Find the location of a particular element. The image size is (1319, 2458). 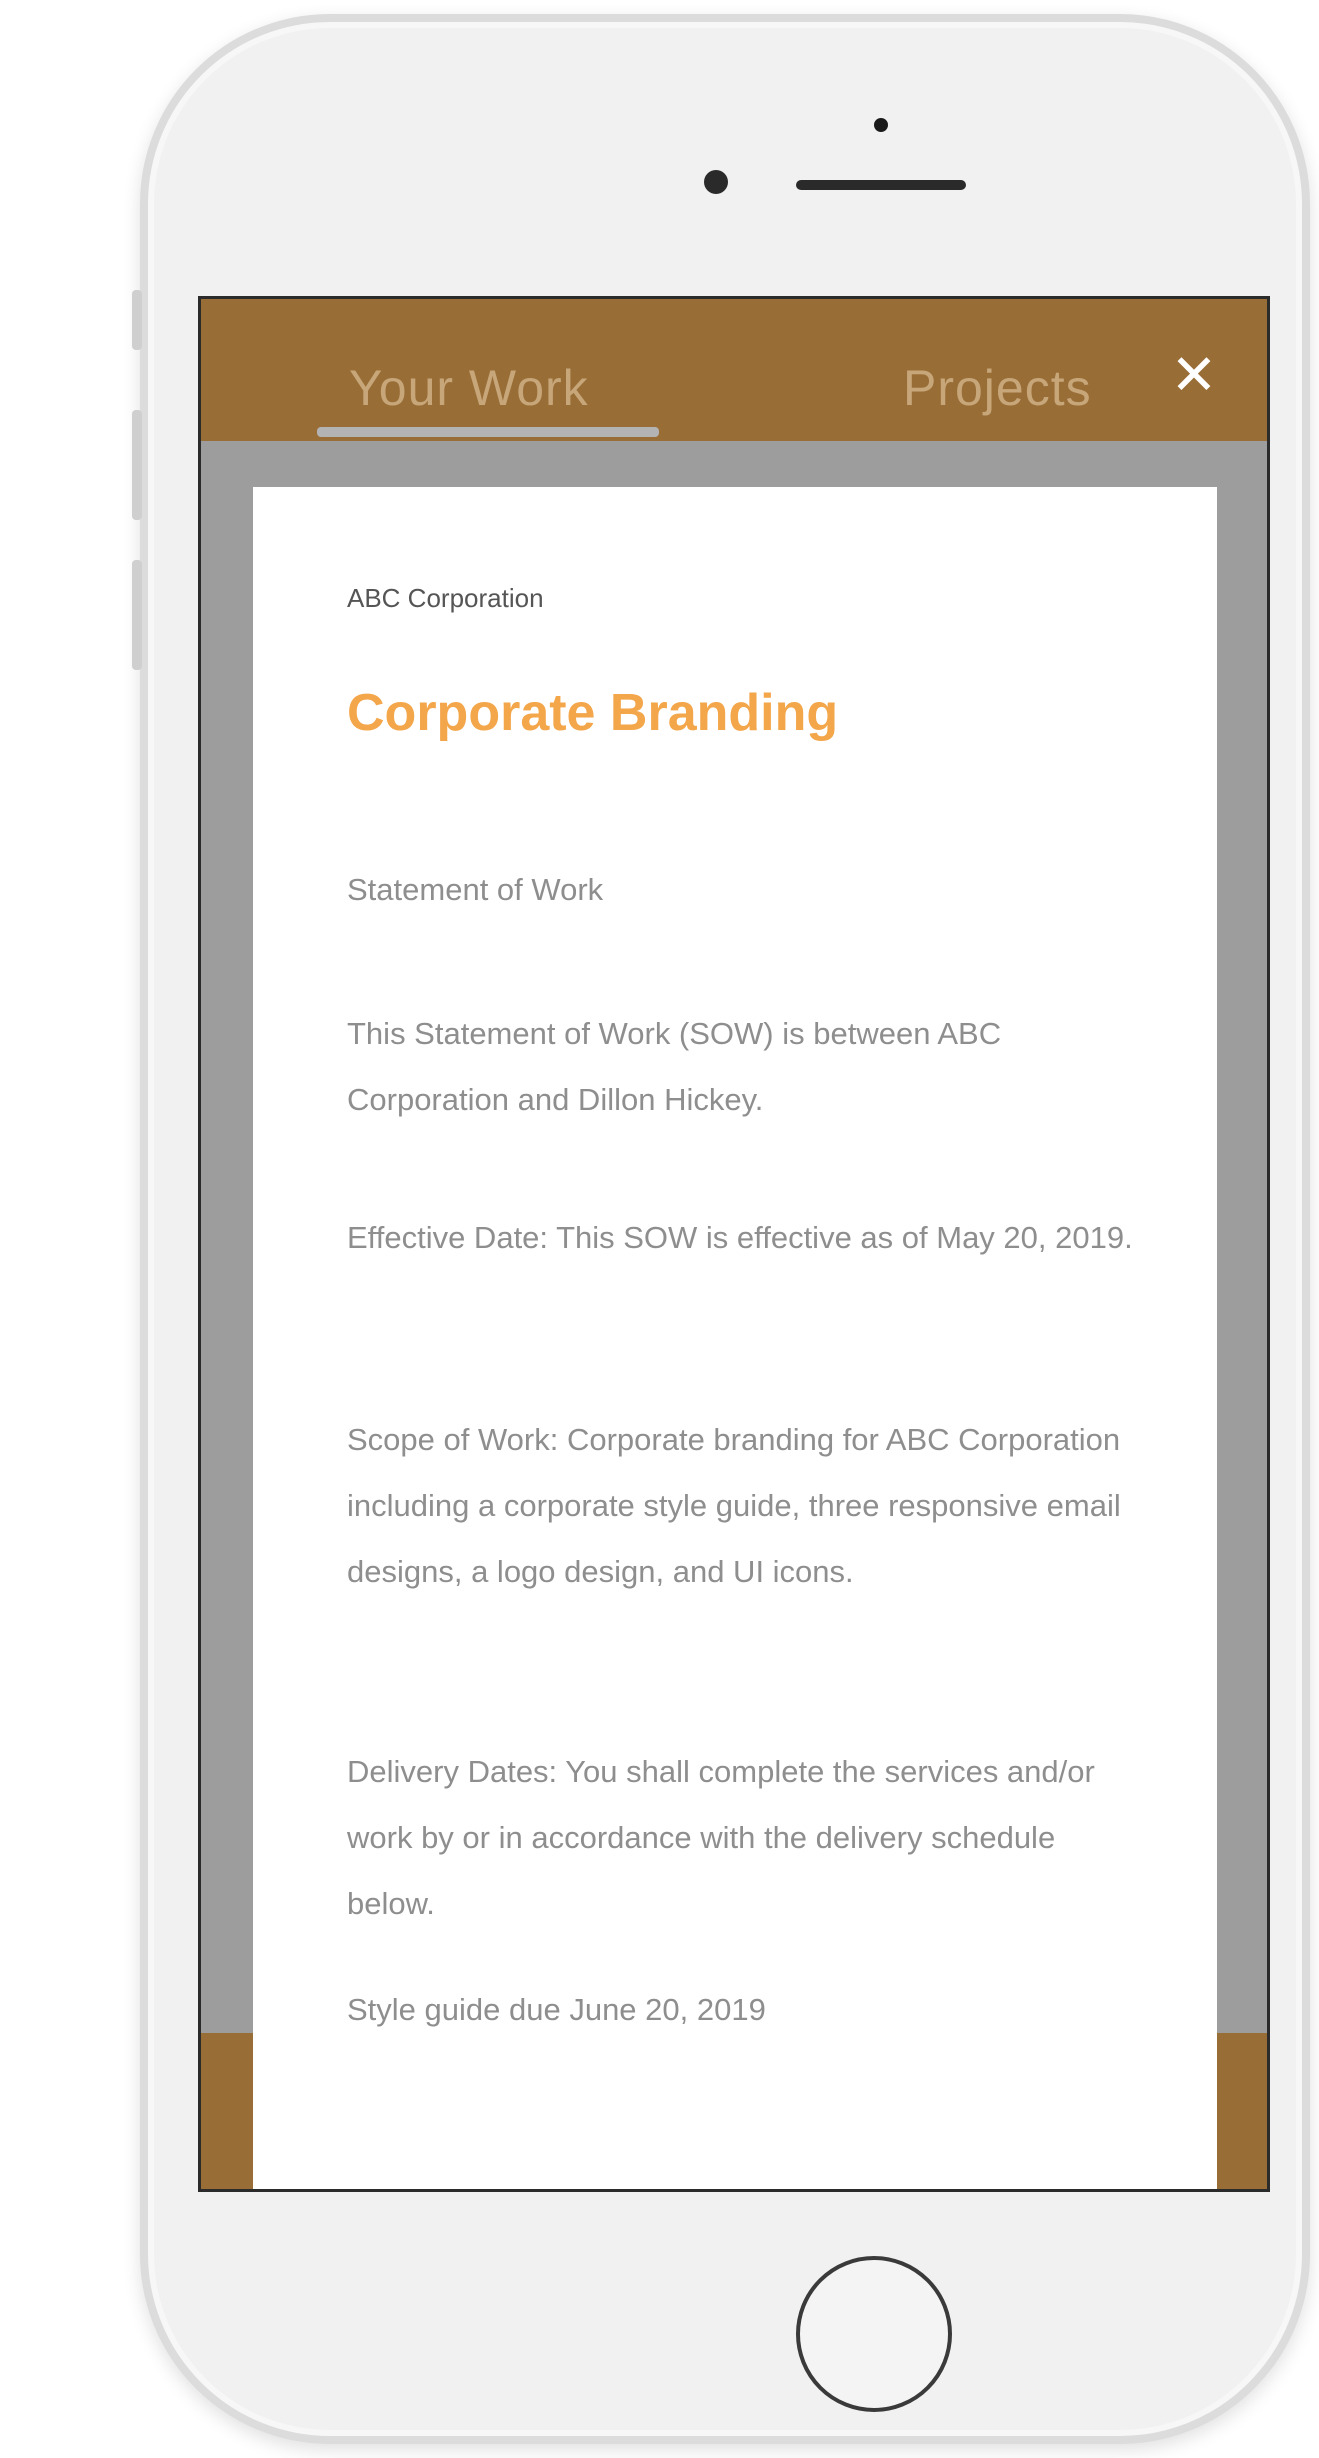

document-heading: Statement of Work is located at coordinates (475, 889).